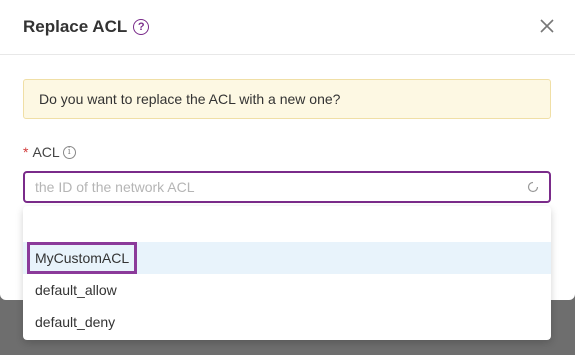  Describe the element at coordinates (547, 26) in the screenshot. I see `close-icon` at that location.